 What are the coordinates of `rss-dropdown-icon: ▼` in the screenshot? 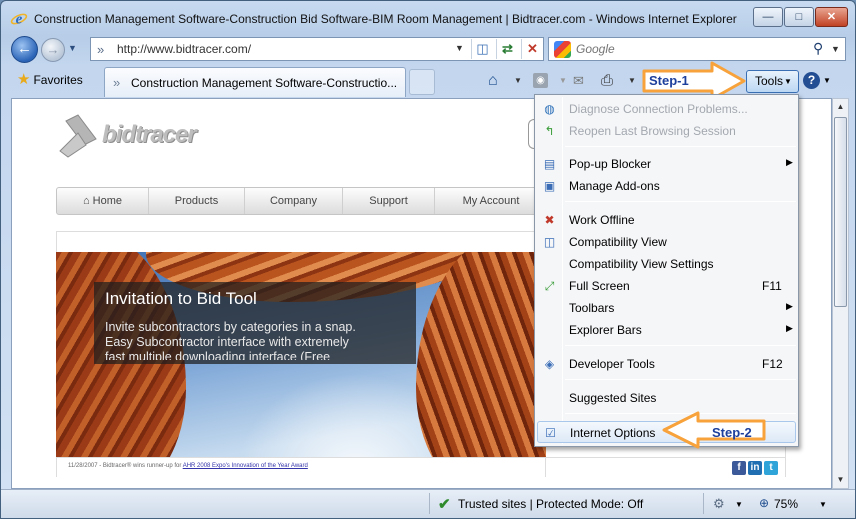 It's located at (563, 80).